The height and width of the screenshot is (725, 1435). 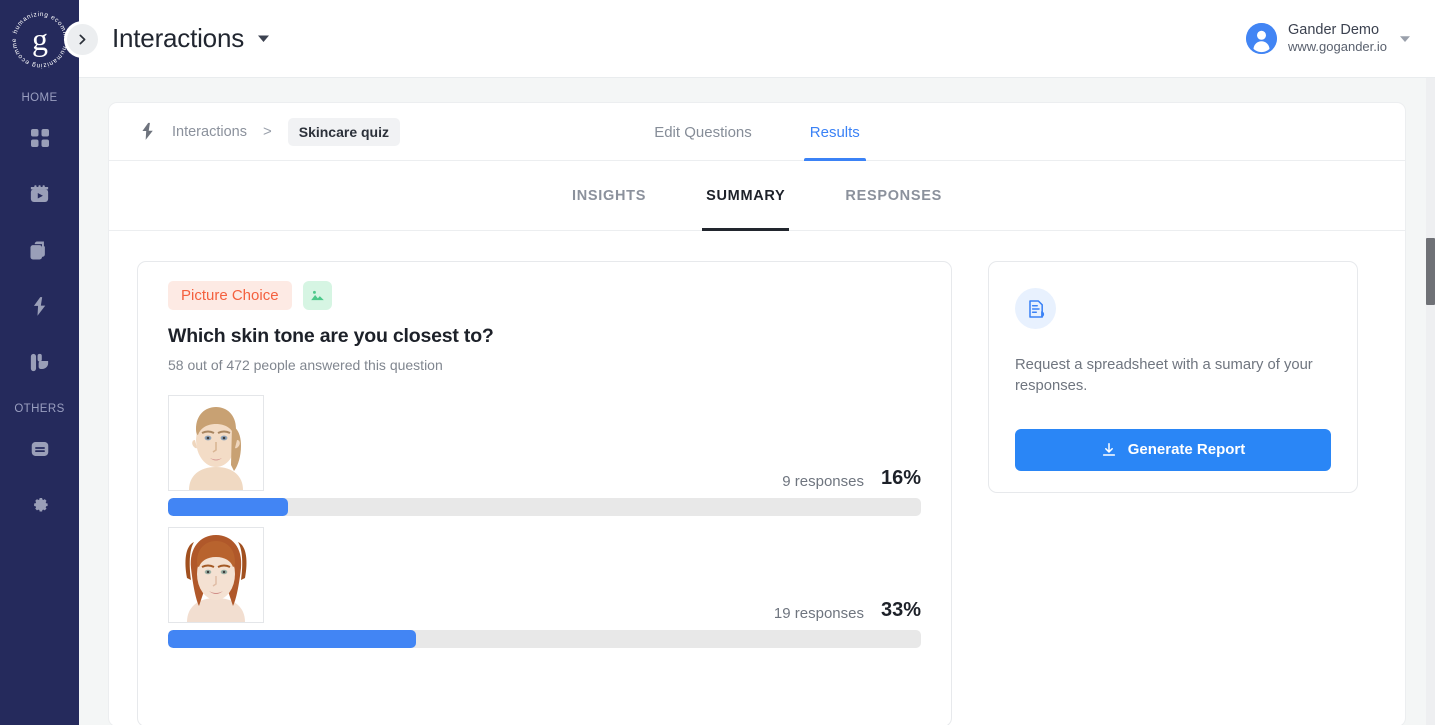 I want to click on question-title: Which skin tone are you closest to?, so click(x=331, y=336).